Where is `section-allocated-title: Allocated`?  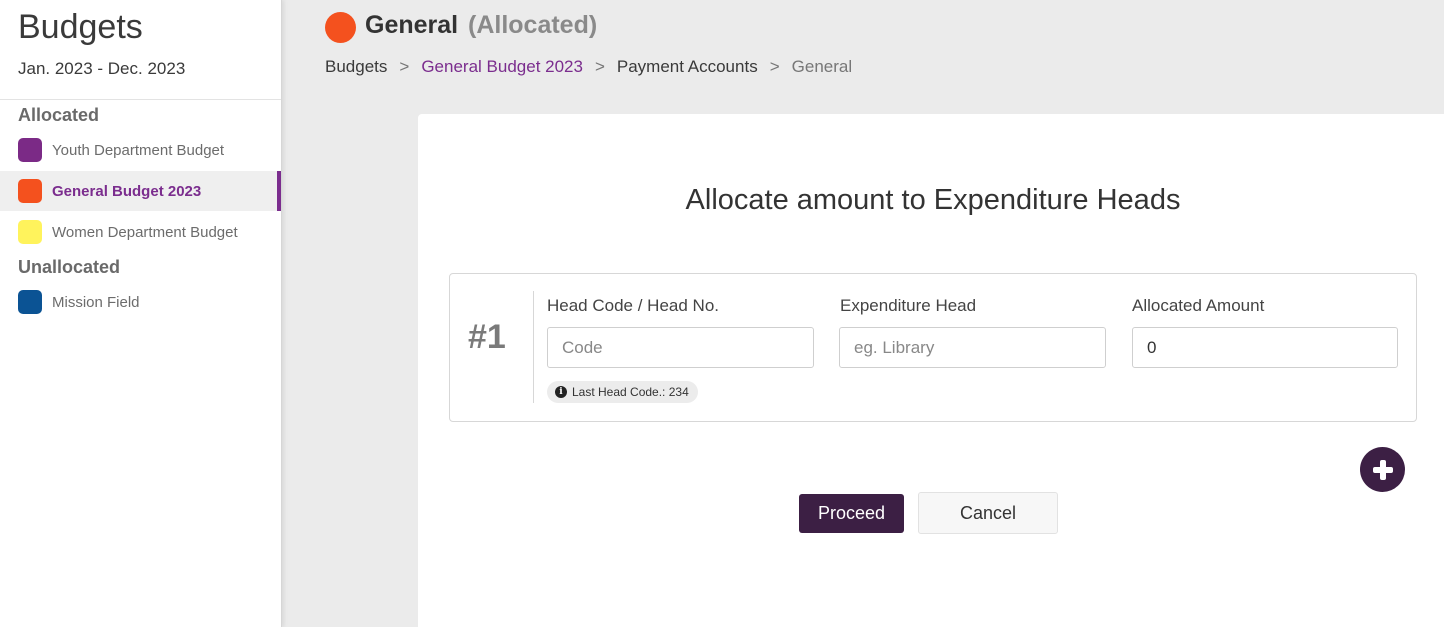 section-allocated-title: Allocated is located at coordinates (59, 115).